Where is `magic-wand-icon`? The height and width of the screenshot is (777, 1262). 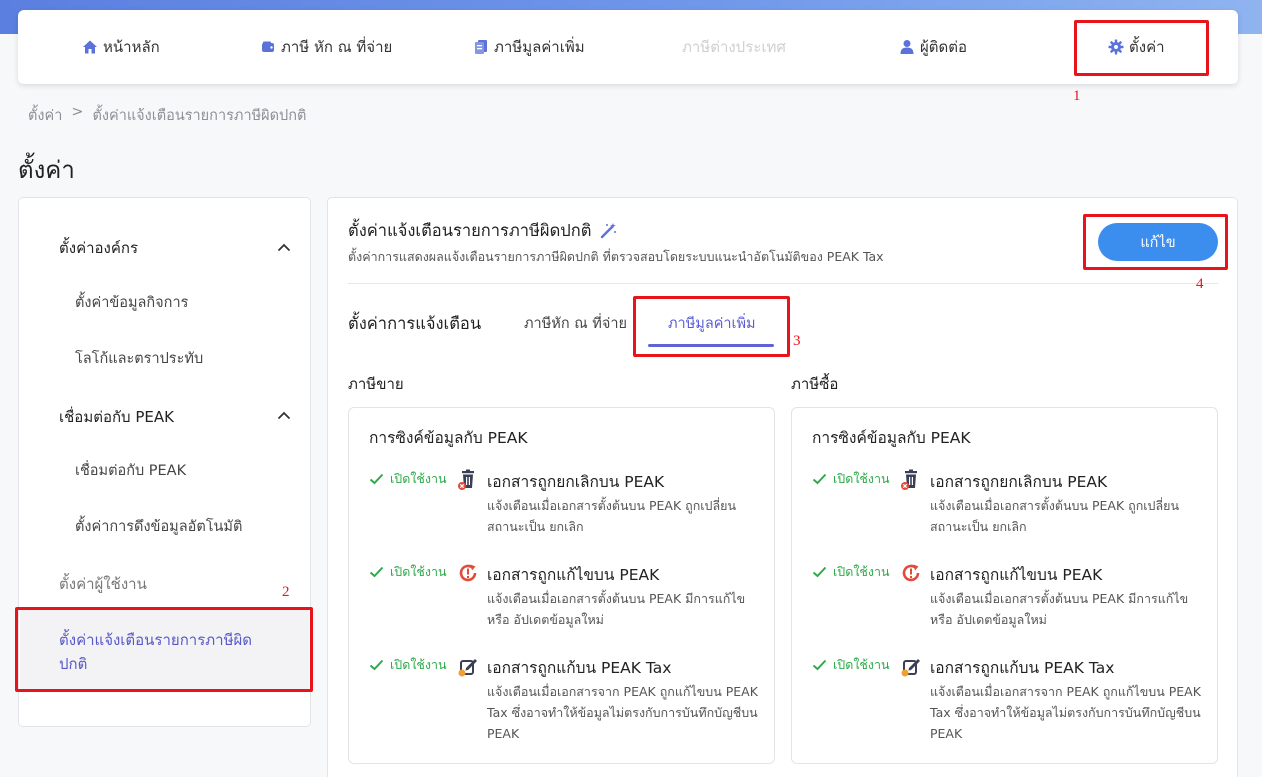 magic-wand-icon is located at coordinates (609, 231).